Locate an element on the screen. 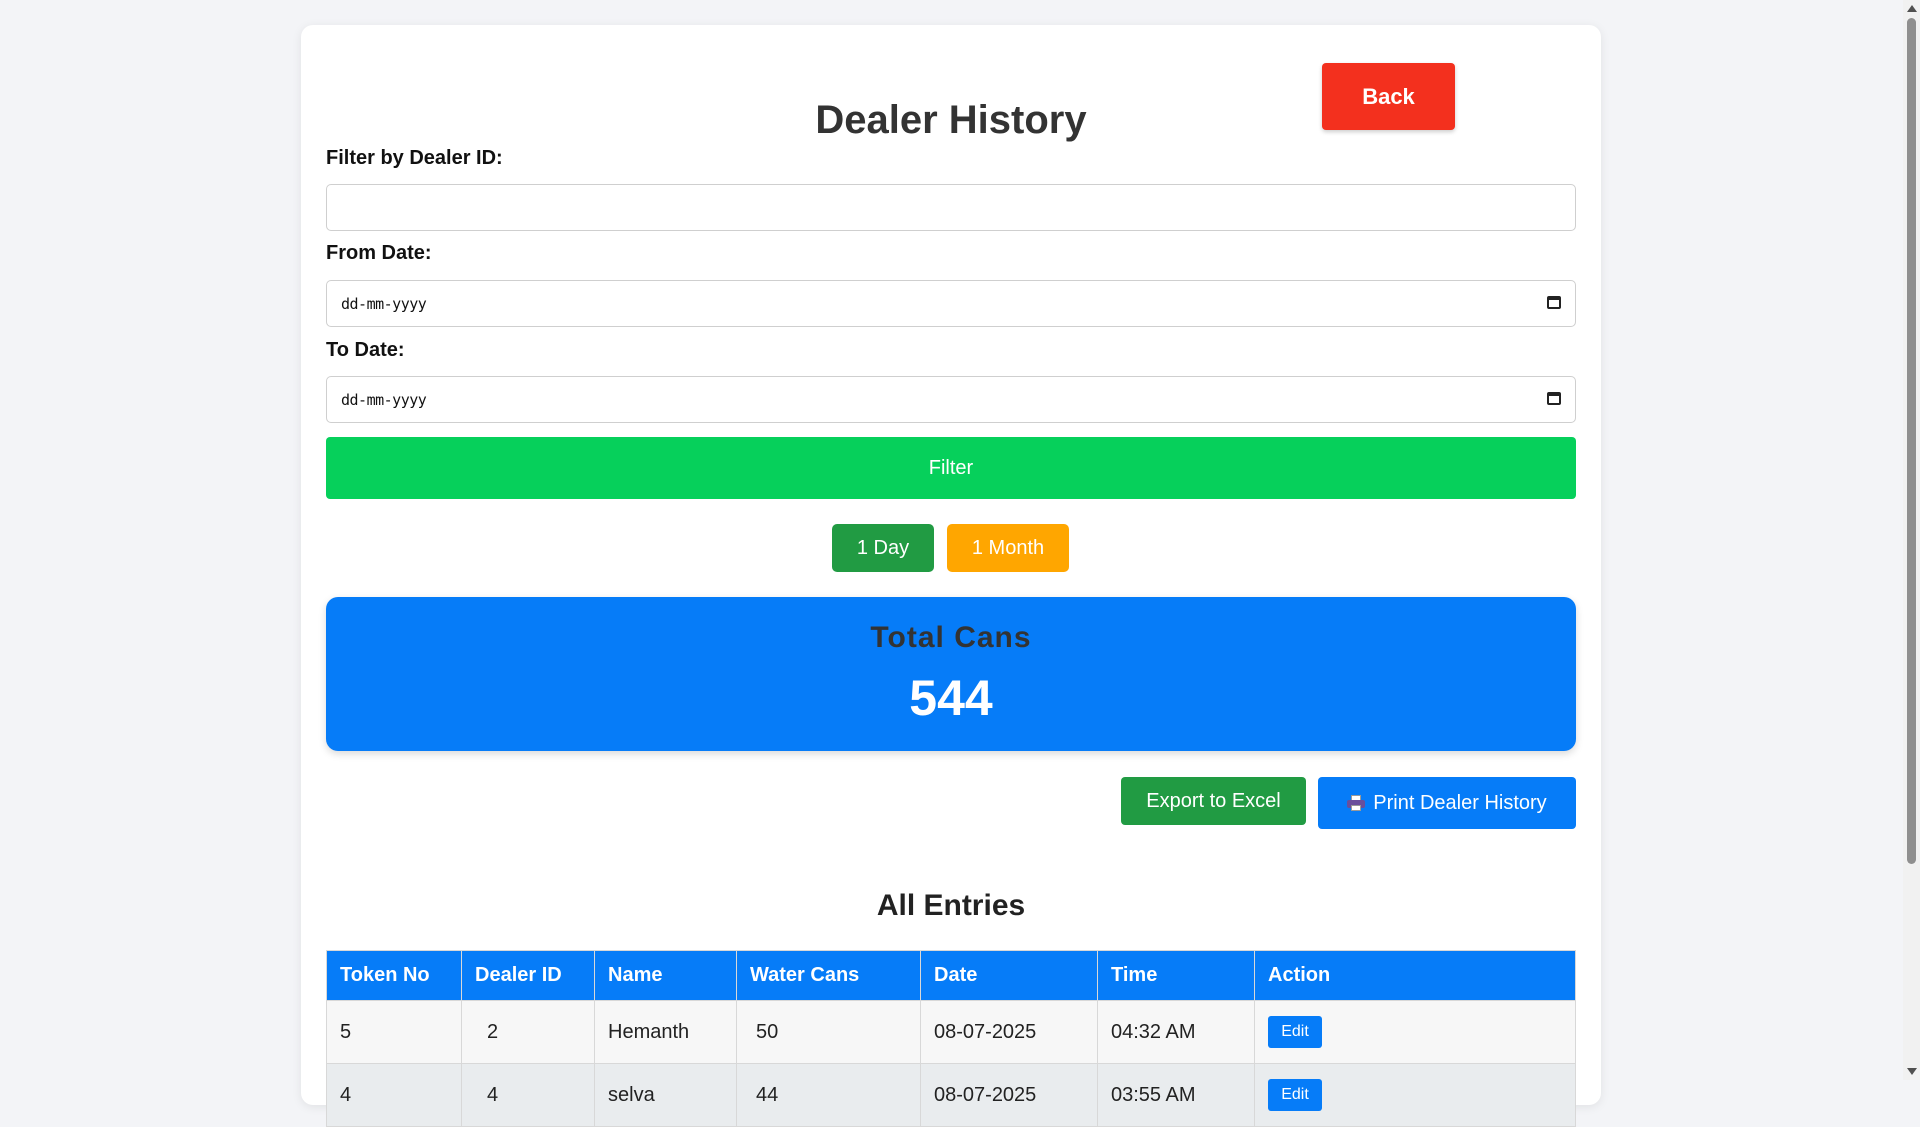 This screenshot has height=1127, width=1920. name-cell: Hemanth is located at coordinates (665, 1032).